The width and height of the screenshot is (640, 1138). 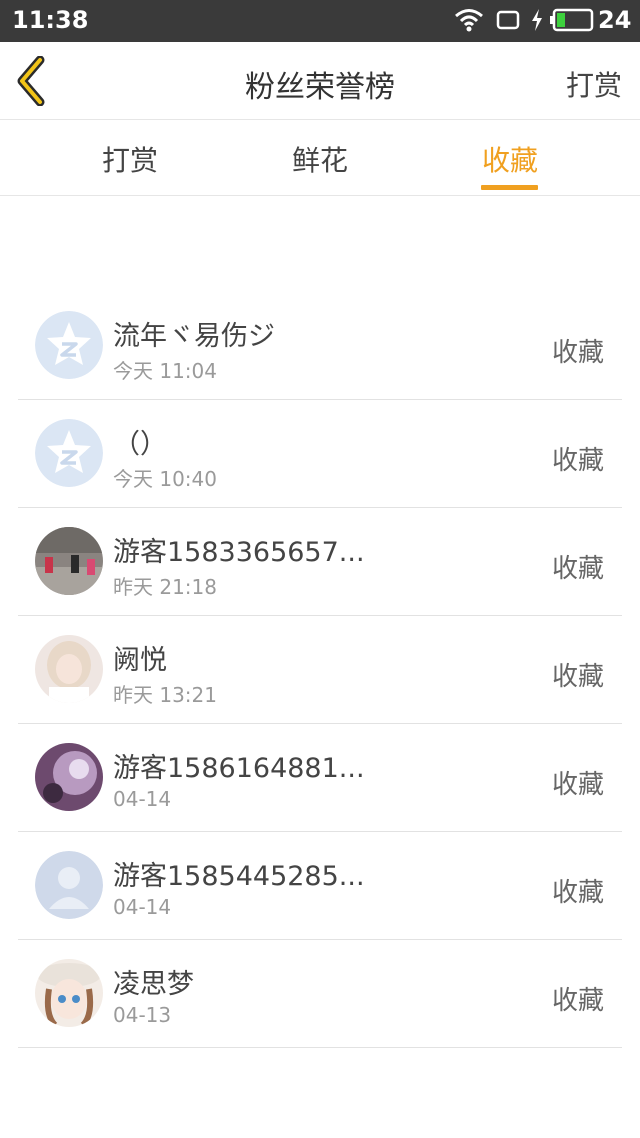 I want to click on tab-reward: 打赏, so click(x=130, y=159).